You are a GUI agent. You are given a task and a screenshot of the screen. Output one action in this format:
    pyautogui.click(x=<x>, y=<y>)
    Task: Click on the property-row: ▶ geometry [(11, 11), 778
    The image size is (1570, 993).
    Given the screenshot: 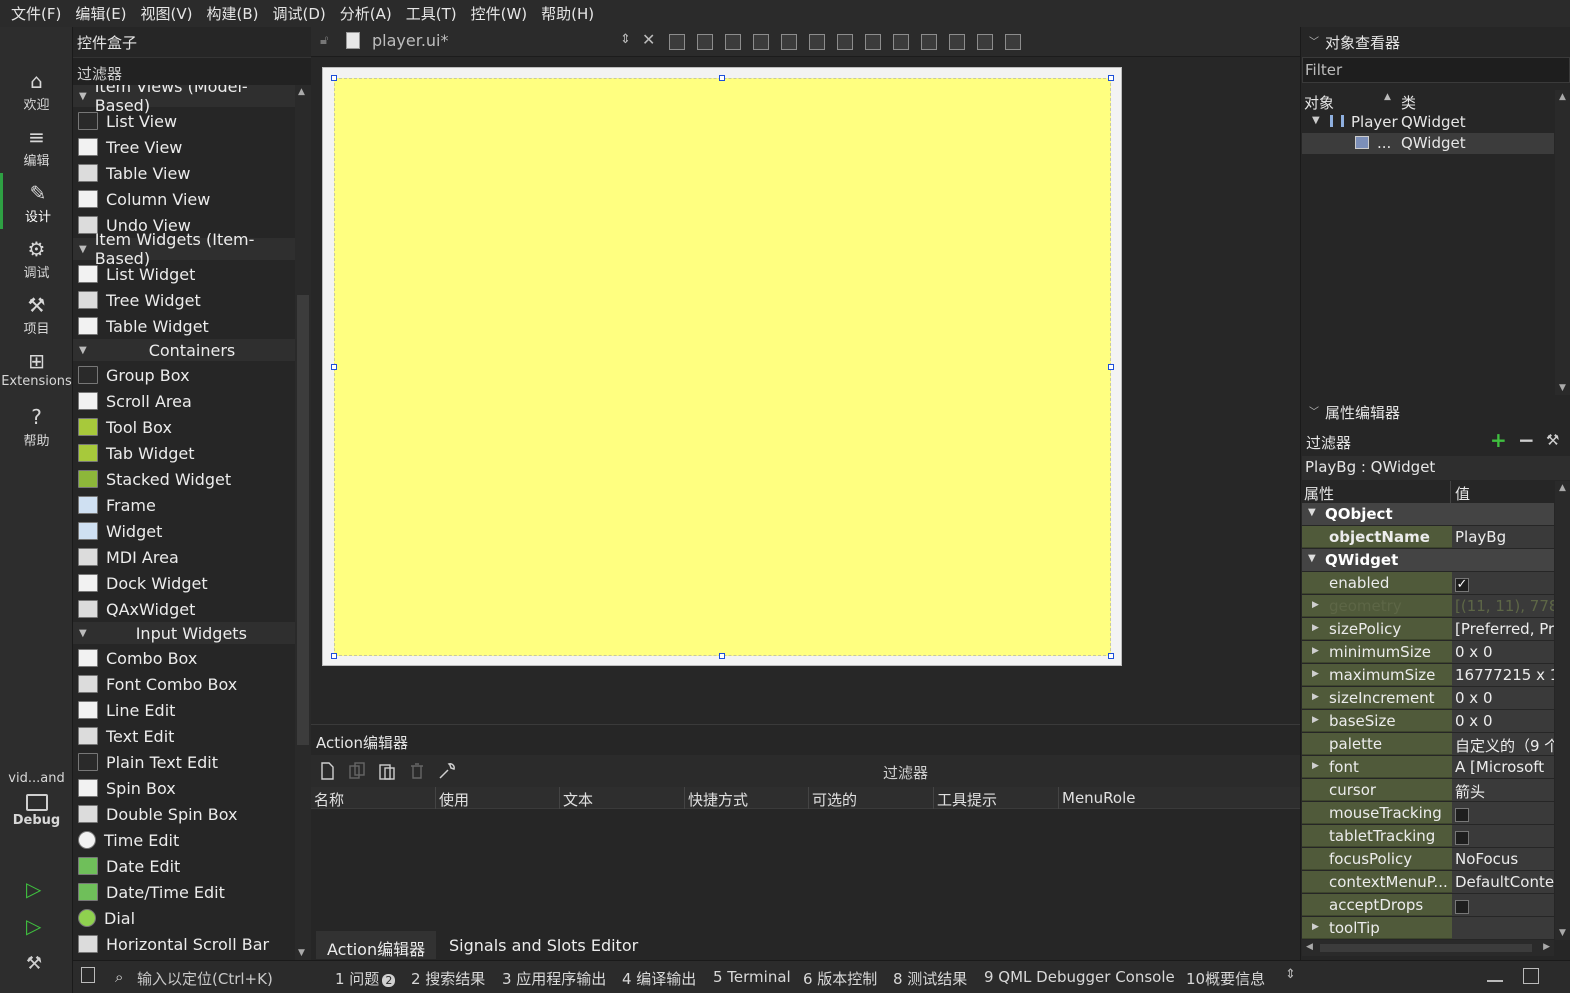 What is the action you would take?
    pyautogui.click(x=1428, y=606)
    